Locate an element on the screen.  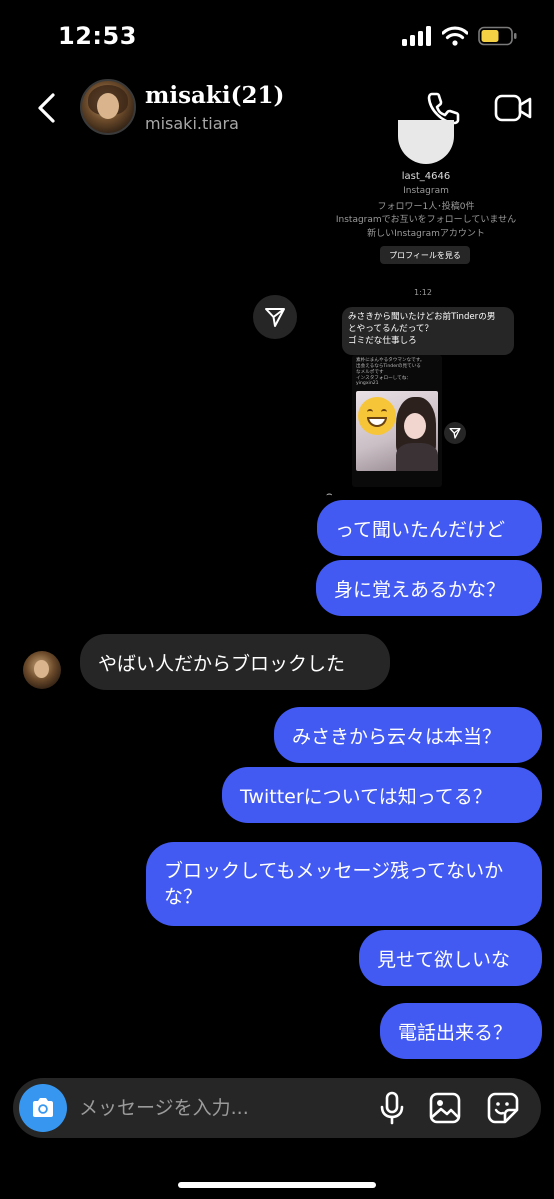
contact-username: misaki.tiara is located at coordinates (192, 123).